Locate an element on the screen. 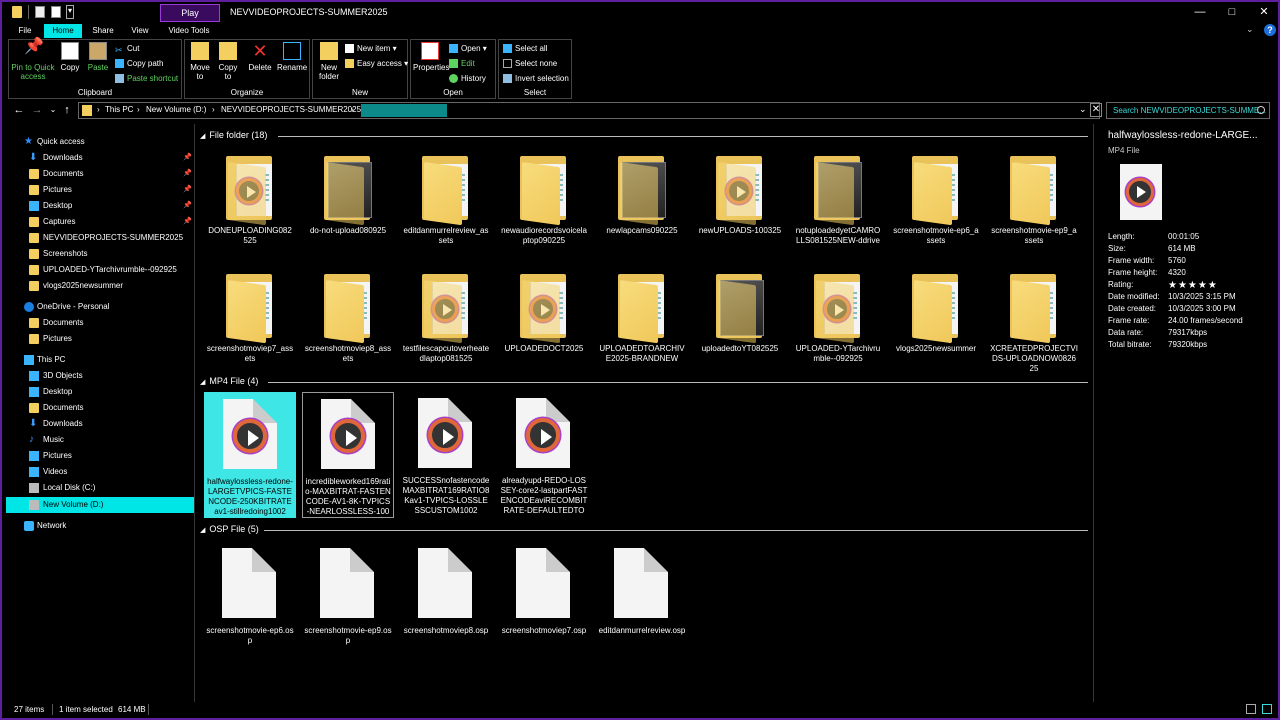 The width and height of the screenshot is (1280, 720). project-file-item: screenshotmoviep8.osp is located at coordinates (446, 602).